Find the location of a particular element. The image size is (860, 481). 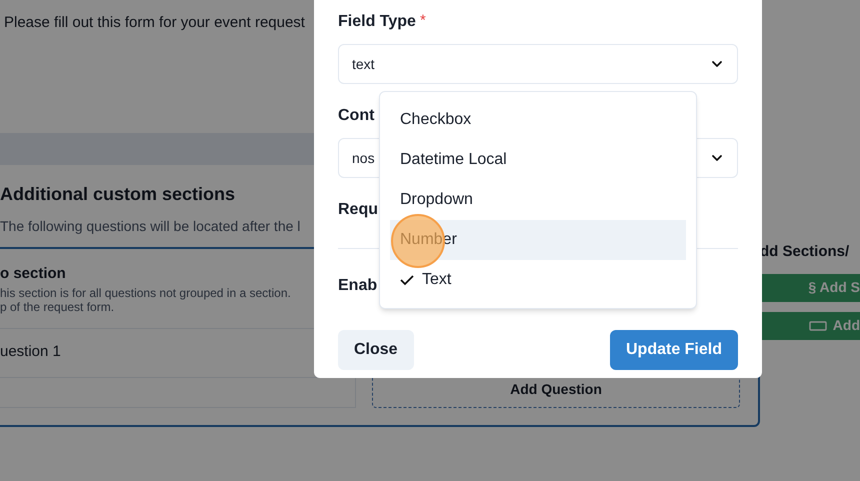

field-label: Enab is located at coordinates (358, 286).